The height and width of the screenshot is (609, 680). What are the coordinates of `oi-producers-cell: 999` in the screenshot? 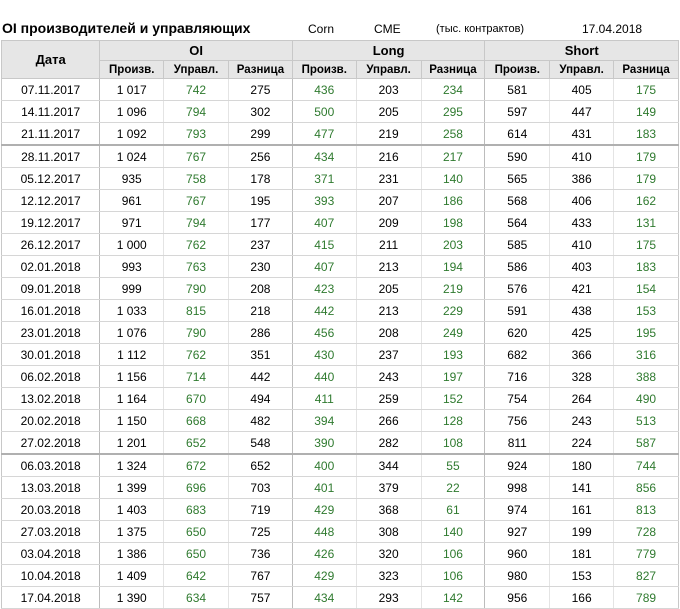 It's located at (132, 288).